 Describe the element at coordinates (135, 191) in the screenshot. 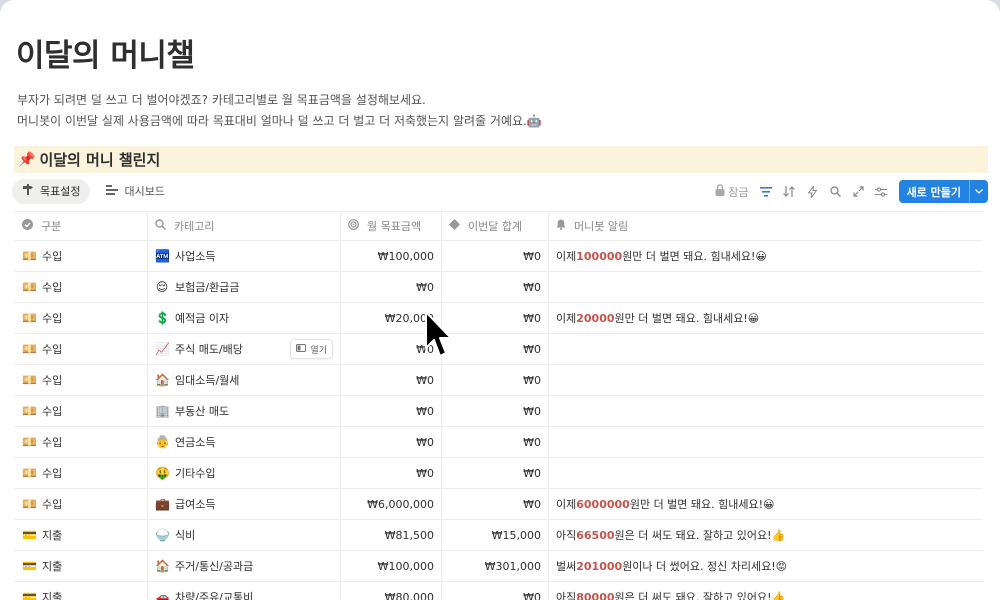

I see `tab-dashboard: 대시보드` at that location.